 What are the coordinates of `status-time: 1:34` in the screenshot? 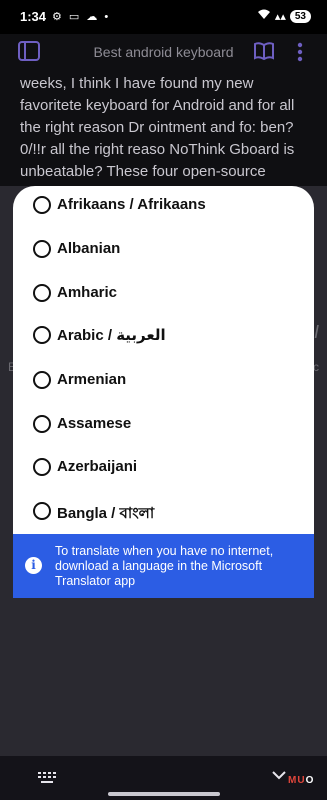 It's located at (33, 16).